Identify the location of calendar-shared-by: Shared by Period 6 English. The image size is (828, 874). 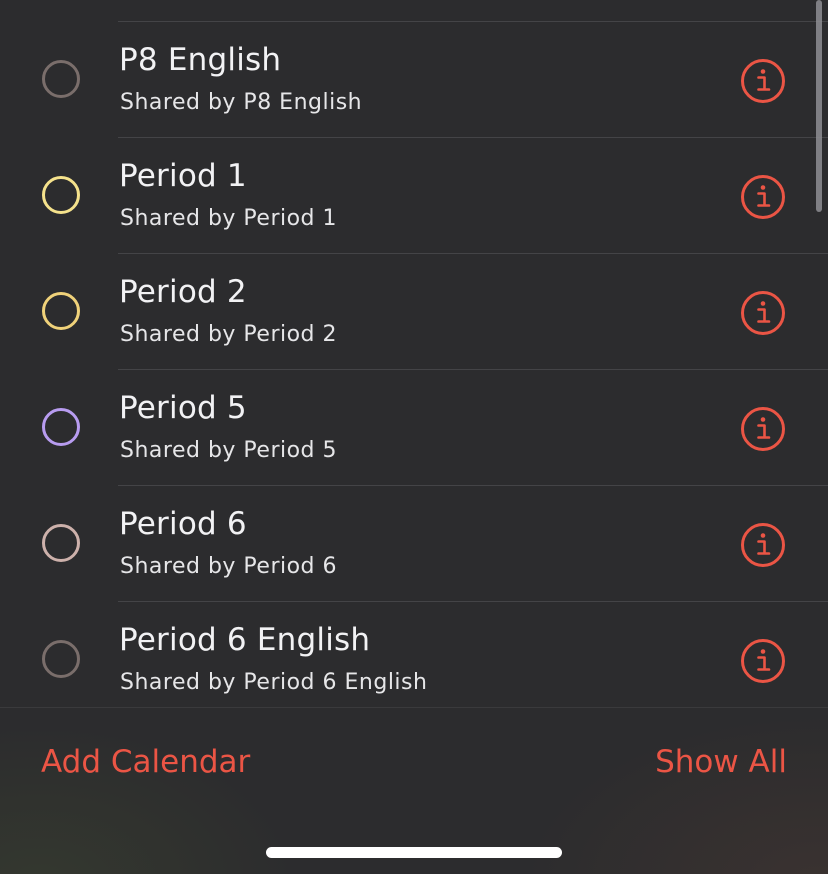
(274, 682).